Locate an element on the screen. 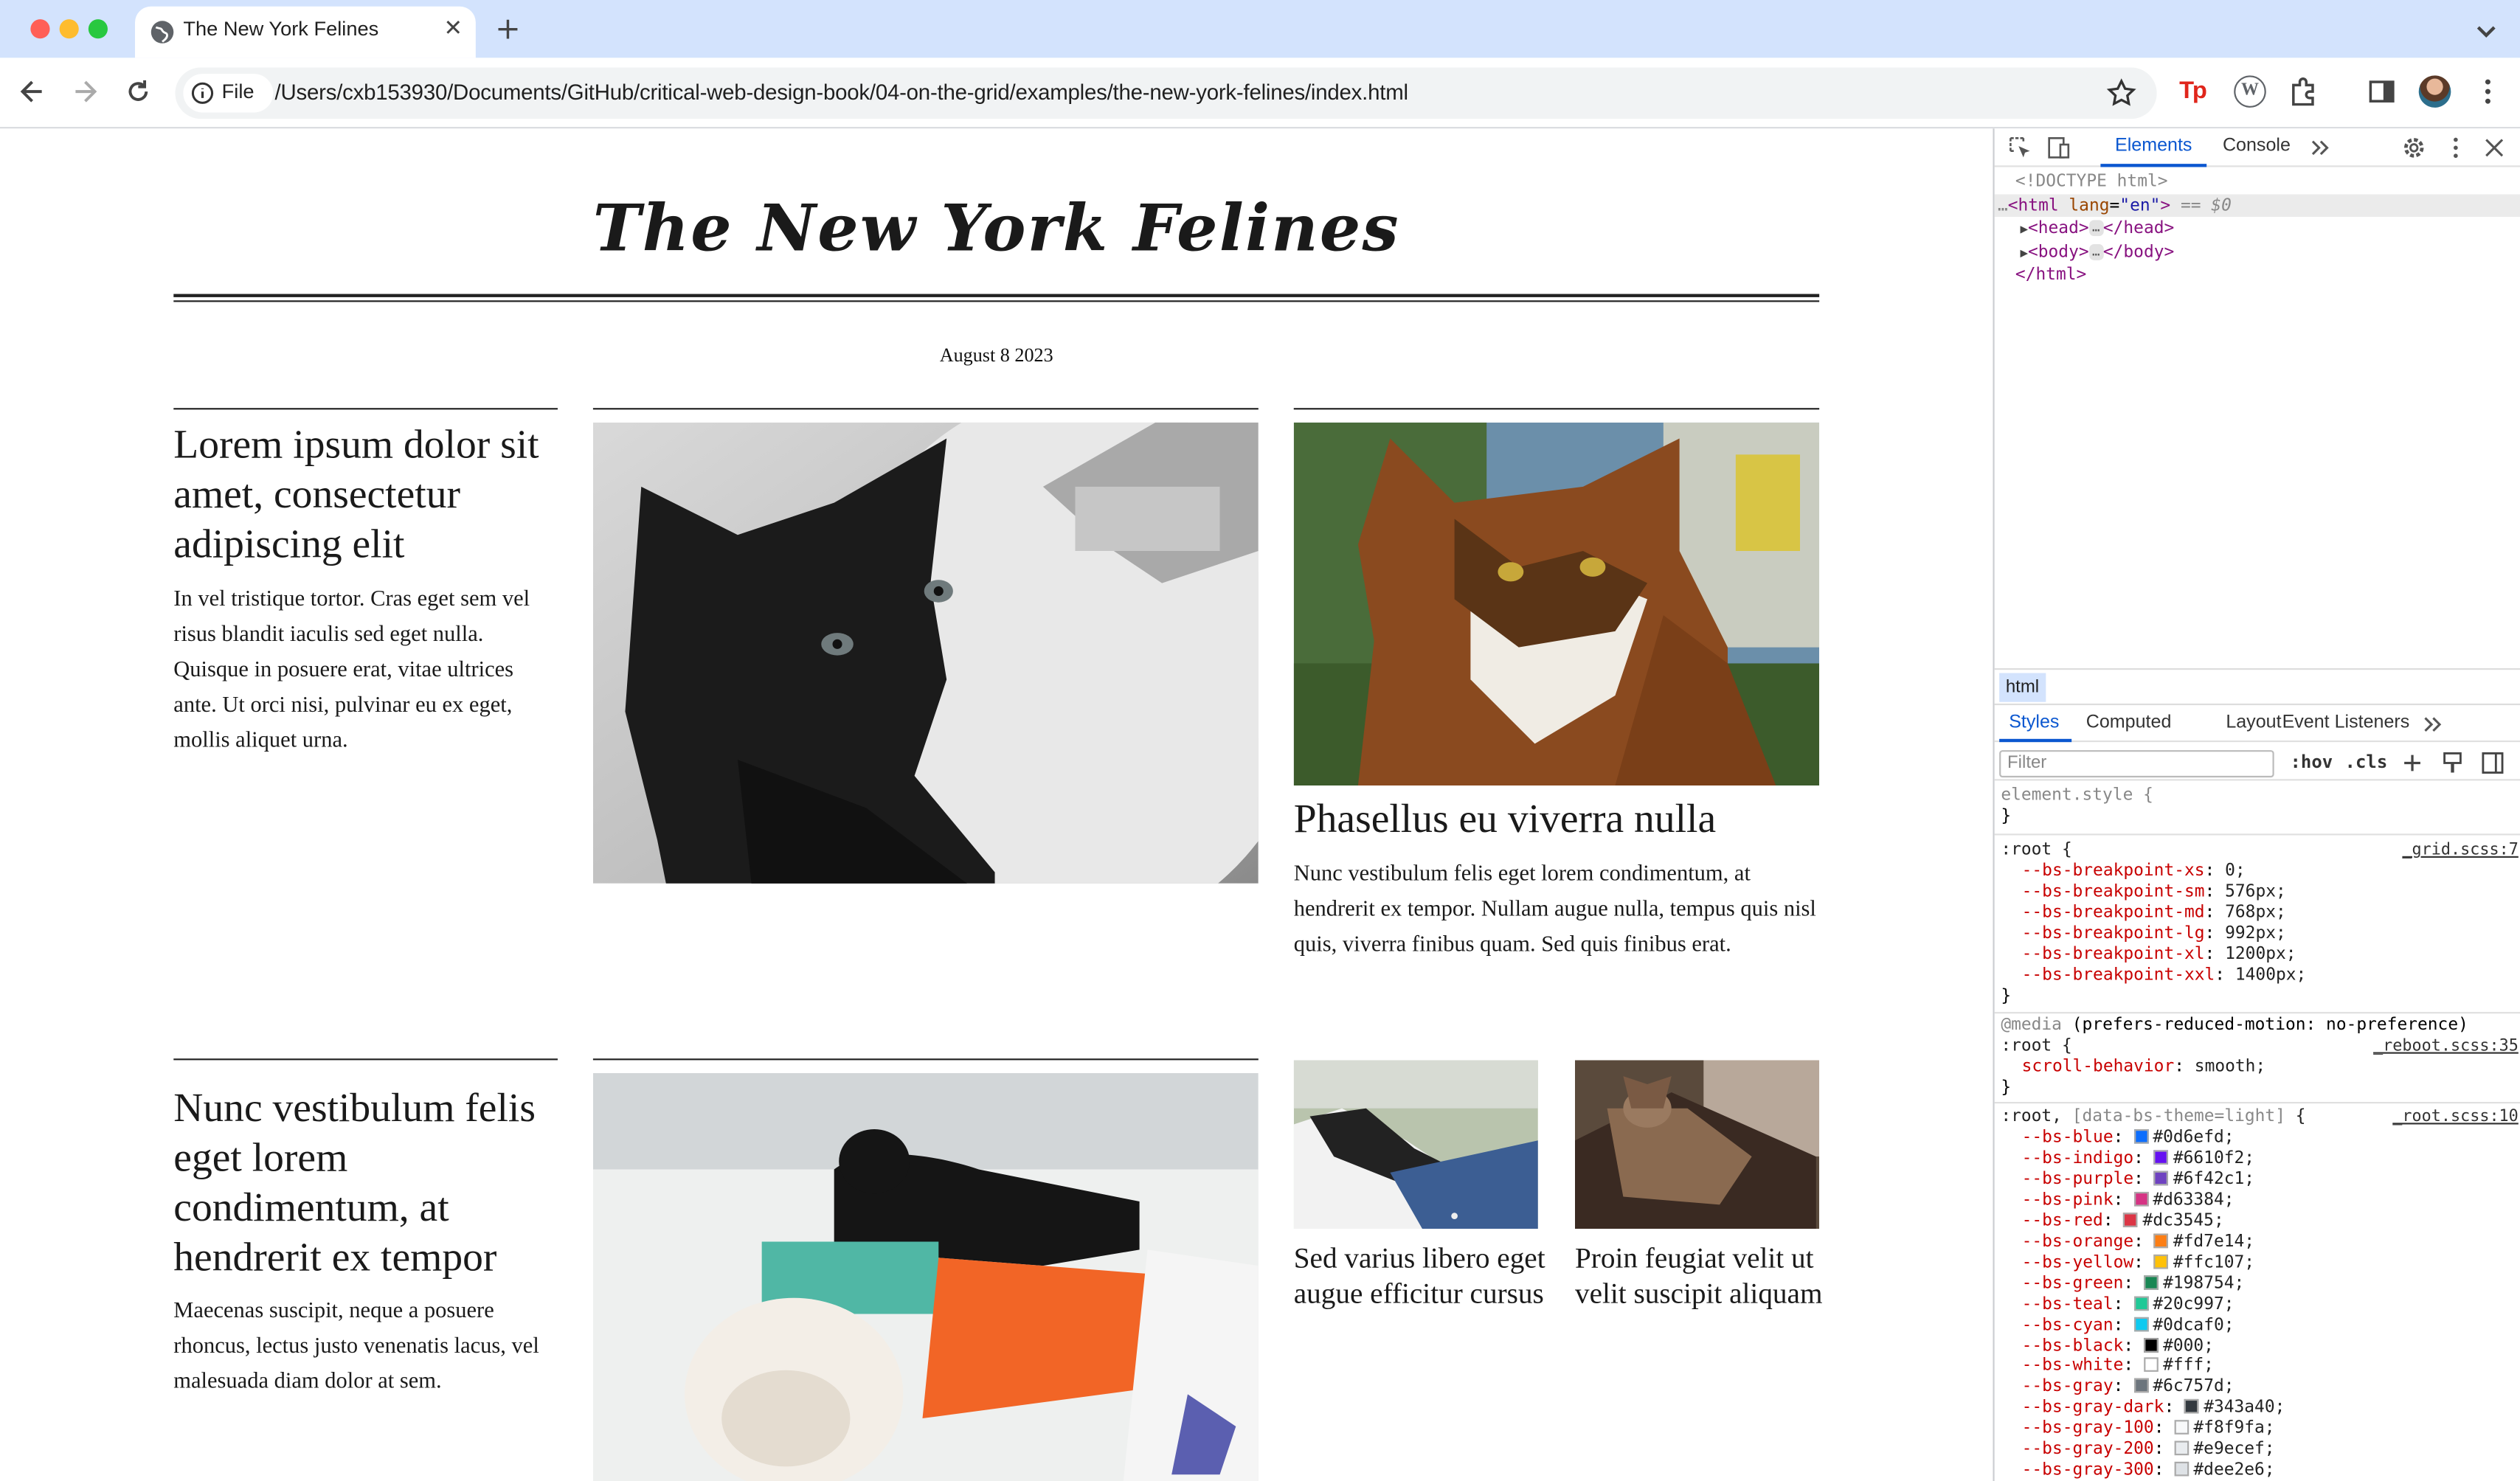 This screenshot has width=2520, height=1481. source-link: _reboot.scss:35 is located at coordinates (2446, 1046).